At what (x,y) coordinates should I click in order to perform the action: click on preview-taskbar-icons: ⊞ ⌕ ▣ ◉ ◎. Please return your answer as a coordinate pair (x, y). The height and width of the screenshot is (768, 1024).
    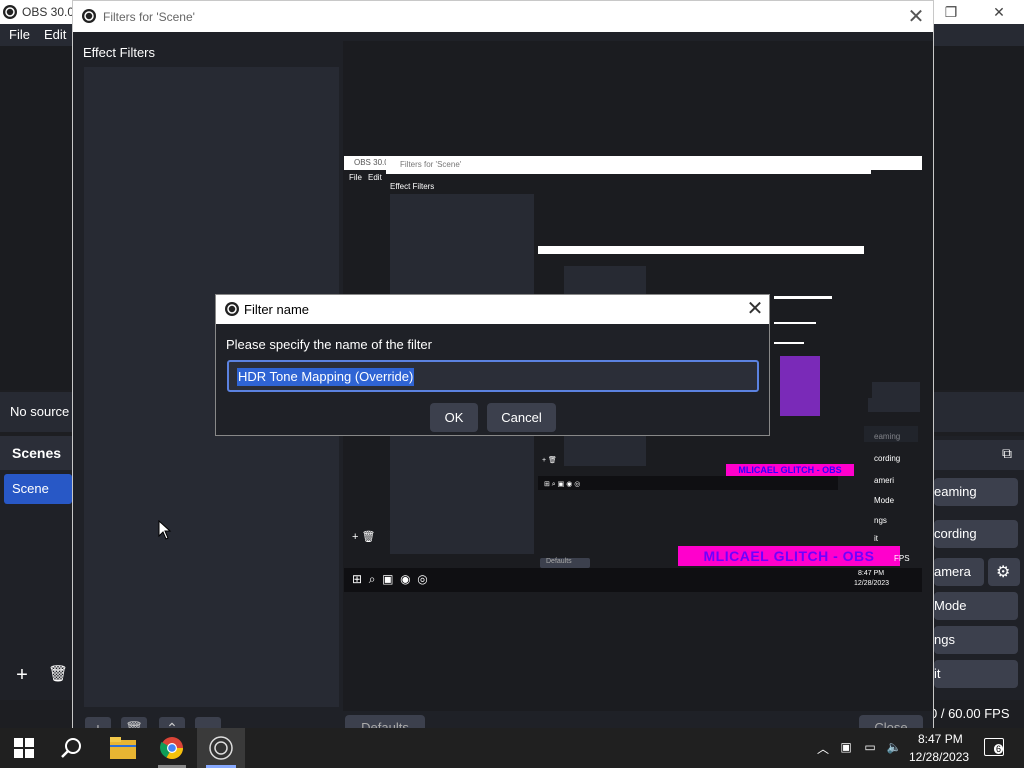
    Looking at the image, I should click on (390, 579).